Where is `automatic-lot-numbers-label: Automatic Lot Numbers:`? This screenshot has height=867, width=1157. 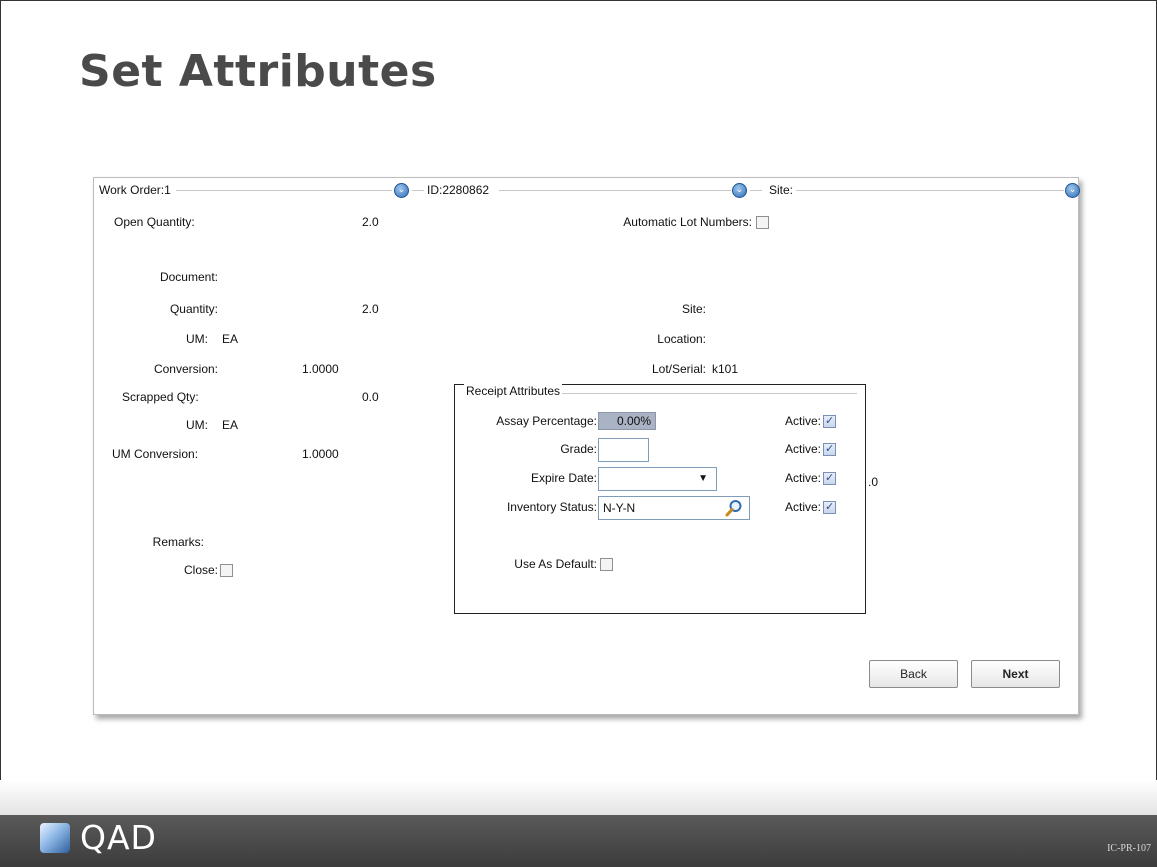
automatic-lot-numbers-label: Automatic Lot Numbers: is located at coordinates (687, 222).